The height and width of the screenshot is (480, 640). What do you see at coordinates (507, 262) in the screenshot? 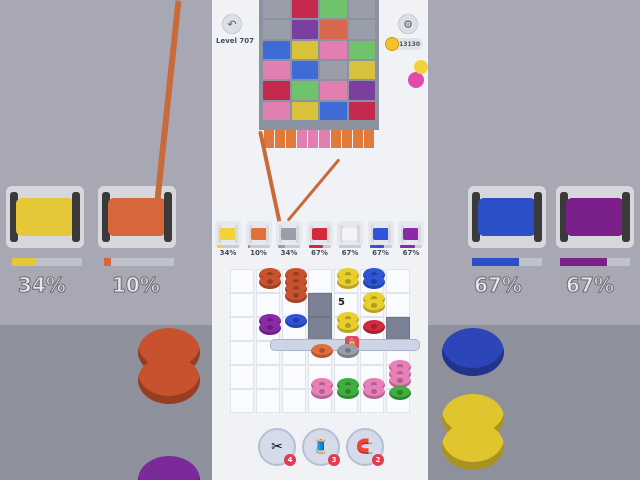
I see `bg-bar-blue` at bounding box center [507, 262].